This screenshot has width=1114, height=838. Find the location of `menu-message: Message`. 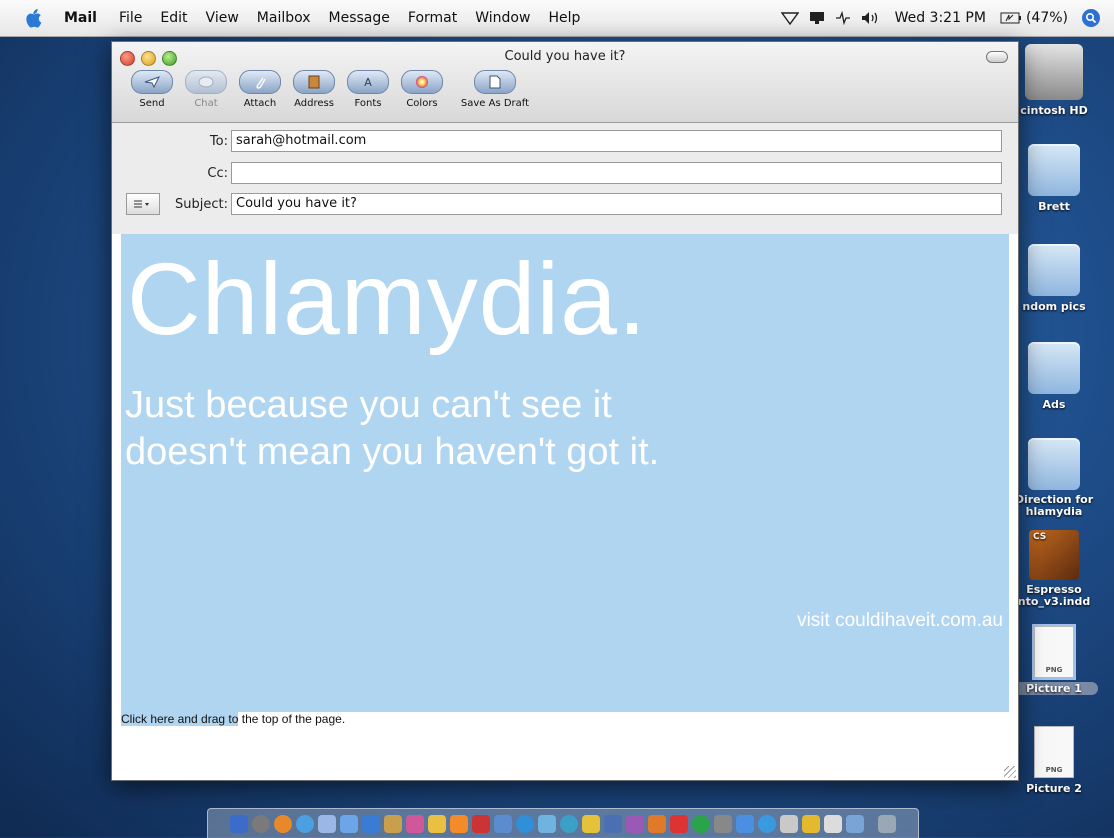

menu-message: Message is located at coordinates (359, 18).